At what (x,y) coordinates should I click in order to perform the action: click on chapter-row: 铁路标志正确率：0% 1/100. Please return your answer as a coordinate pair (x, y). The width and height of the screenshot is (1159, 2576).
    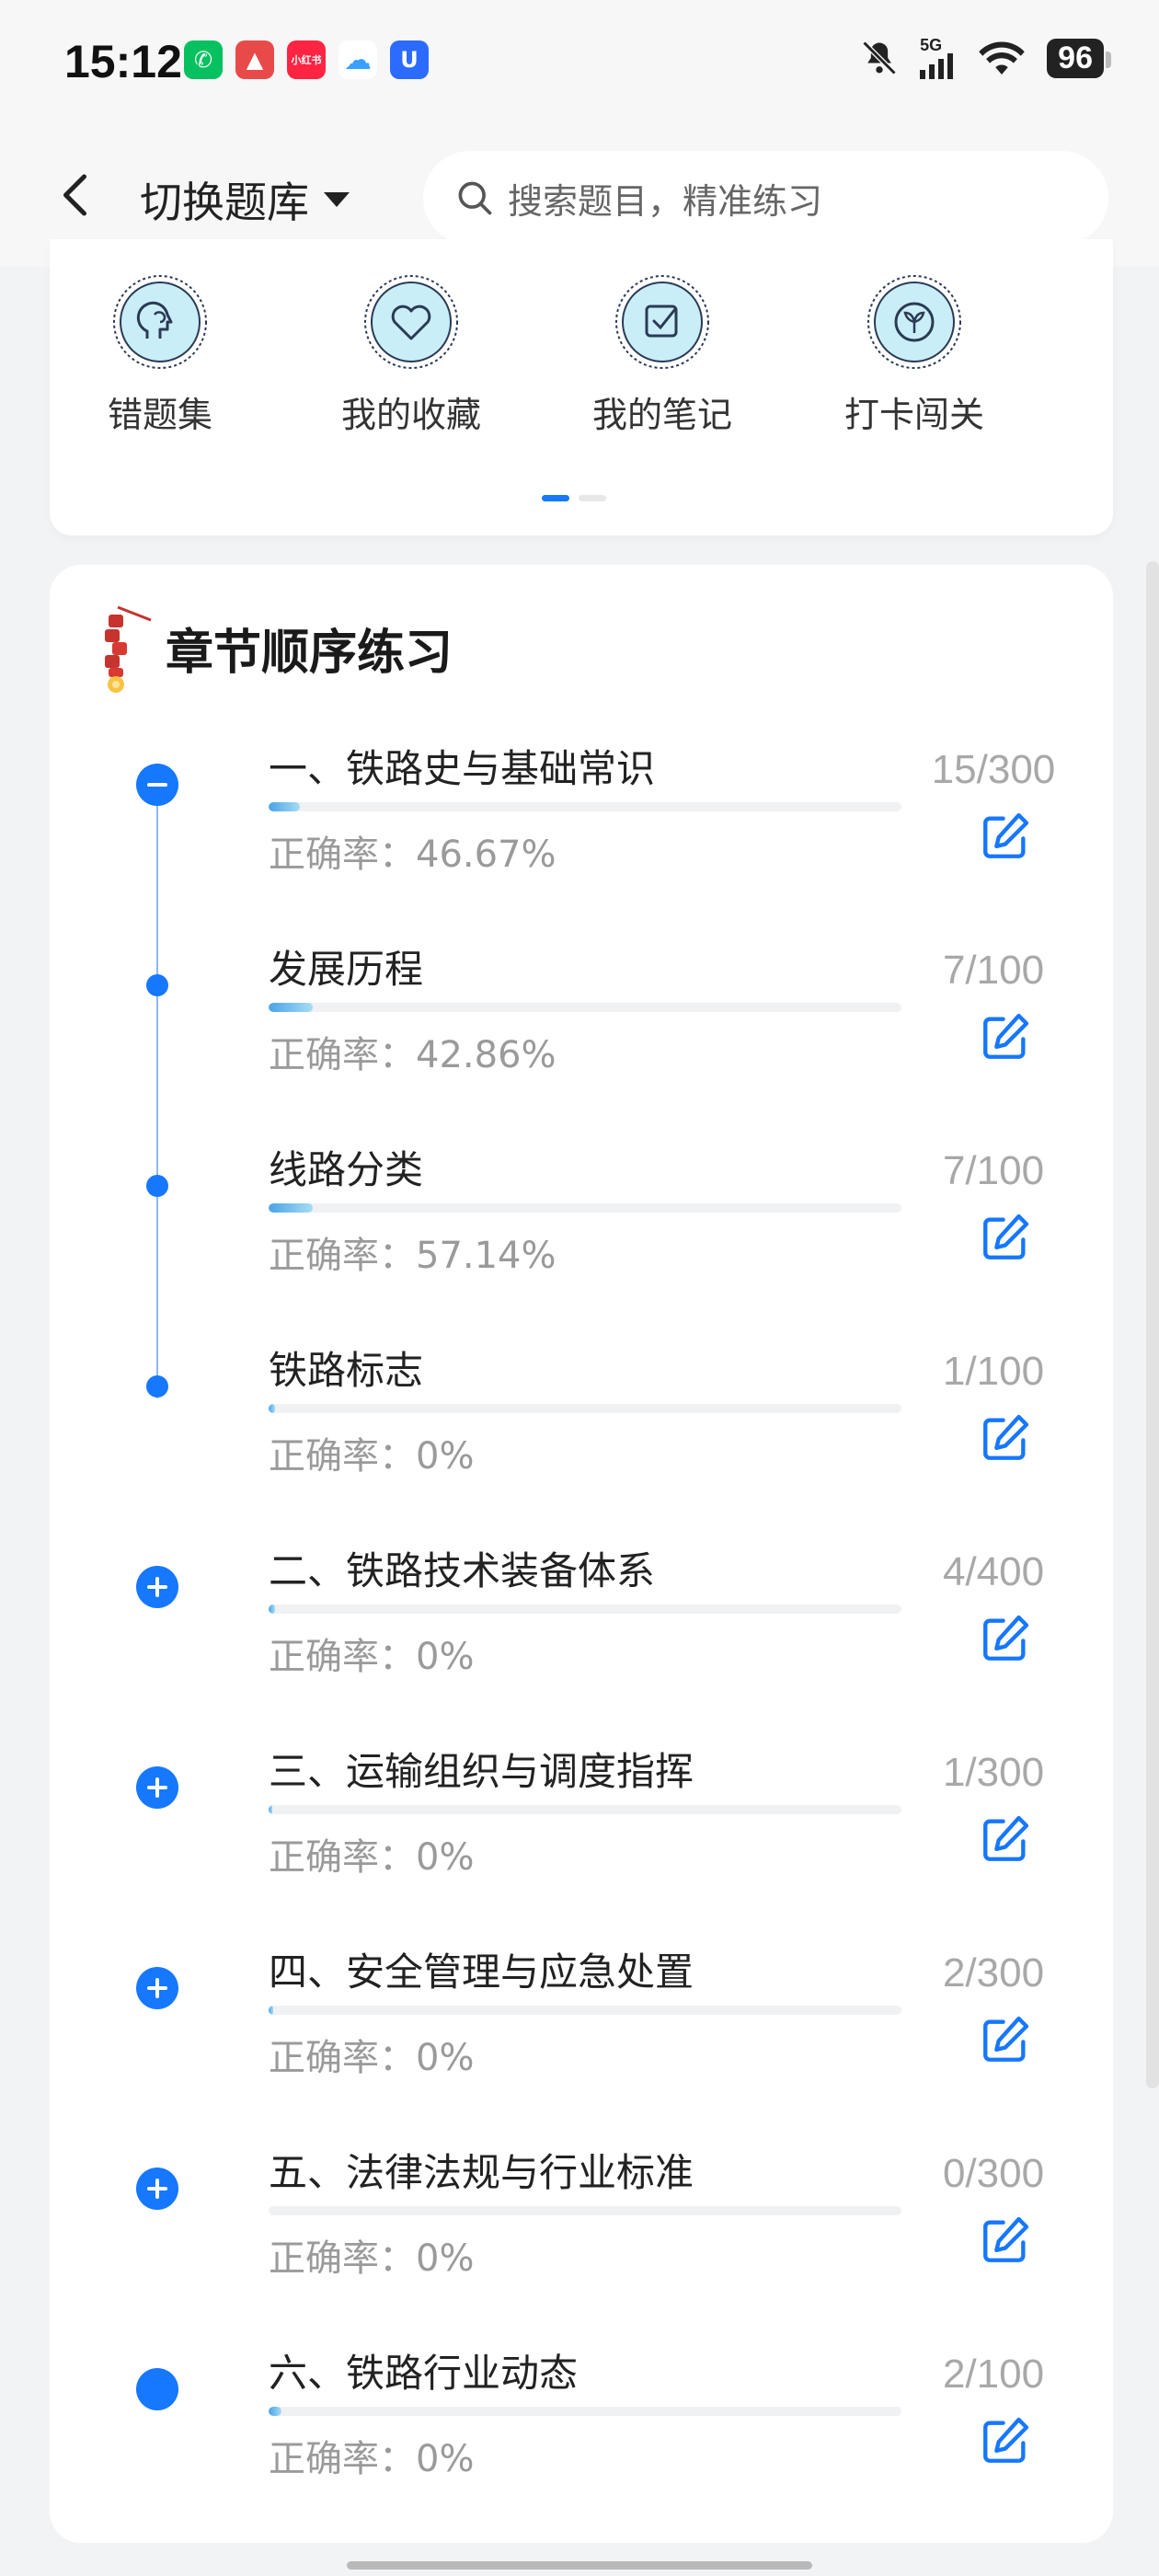
    Looking at the image, I should click on (581, 1447).